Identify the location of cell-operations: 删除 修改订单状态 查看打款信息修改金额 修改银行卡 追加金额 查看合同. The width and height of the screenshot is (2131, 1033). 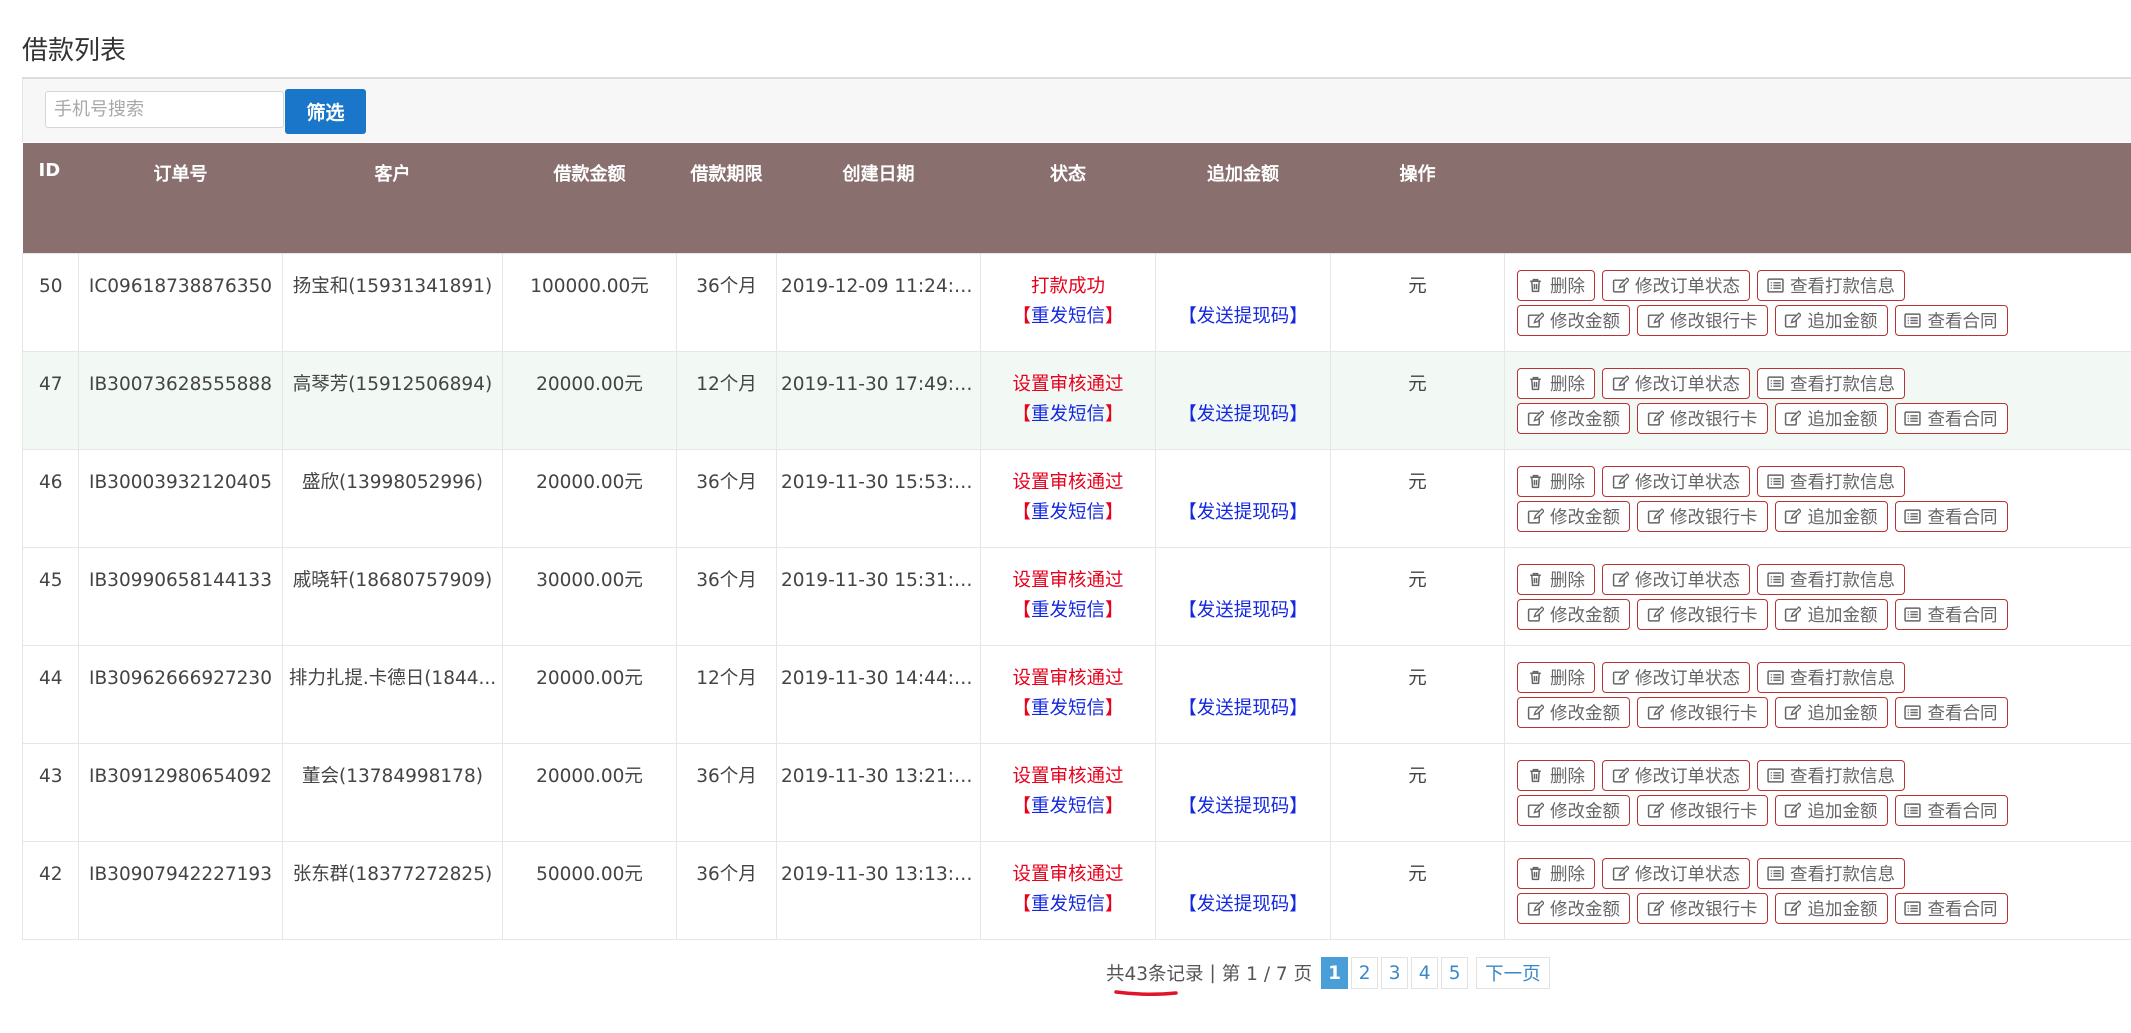
(1817, 498).